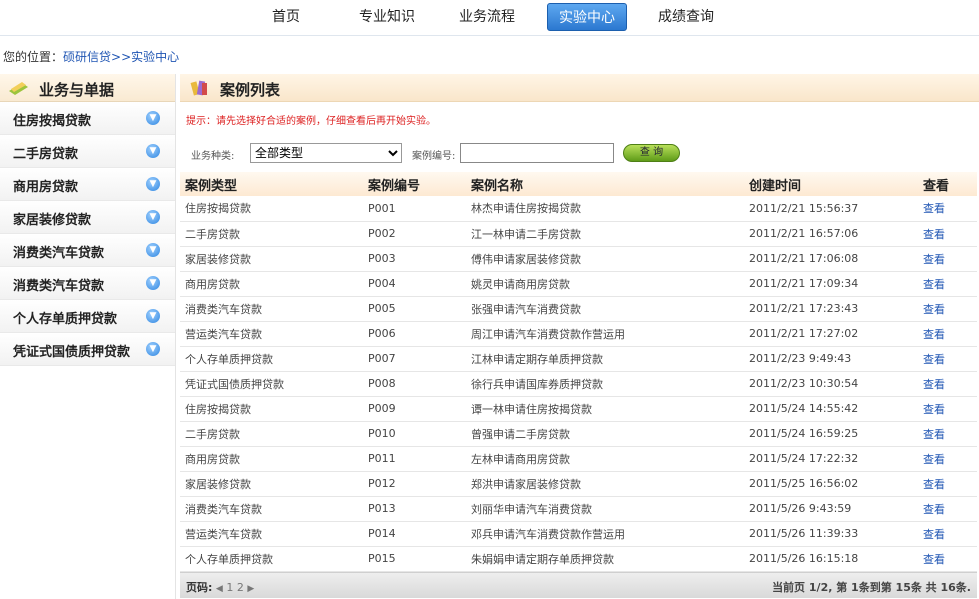  Describe the element at coordinates (33, 57) in the screenshot. I see `breadcrumb-prefix: 您的位置：` at that location.